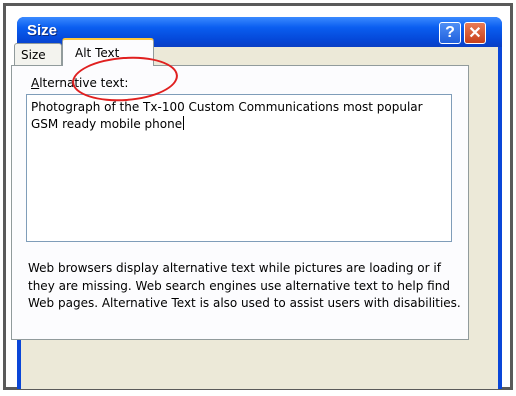 The height and width of the screenshot is (396, 516). I want to click on tab-size: Size, so click(38, 54).